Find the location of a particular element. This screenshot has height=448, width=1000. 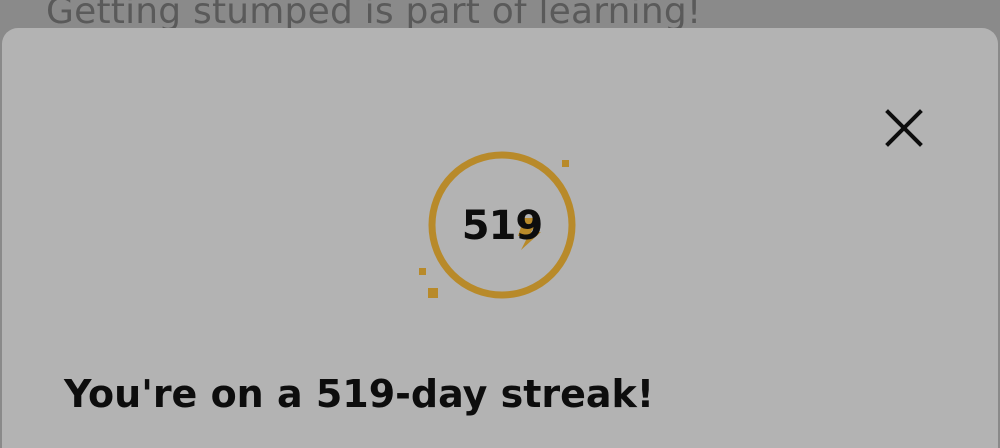

streak-headline: You're on a 519-day streak! is located at coordinates (359, 394).